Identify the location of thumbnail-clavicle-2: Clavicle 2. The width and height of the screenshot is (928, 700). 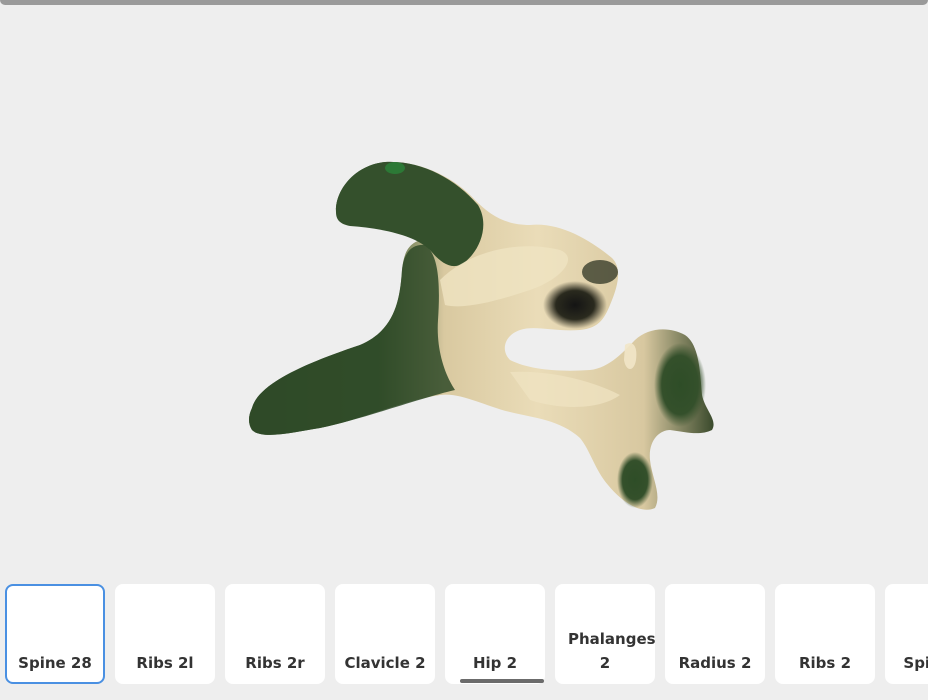
(385, 634).